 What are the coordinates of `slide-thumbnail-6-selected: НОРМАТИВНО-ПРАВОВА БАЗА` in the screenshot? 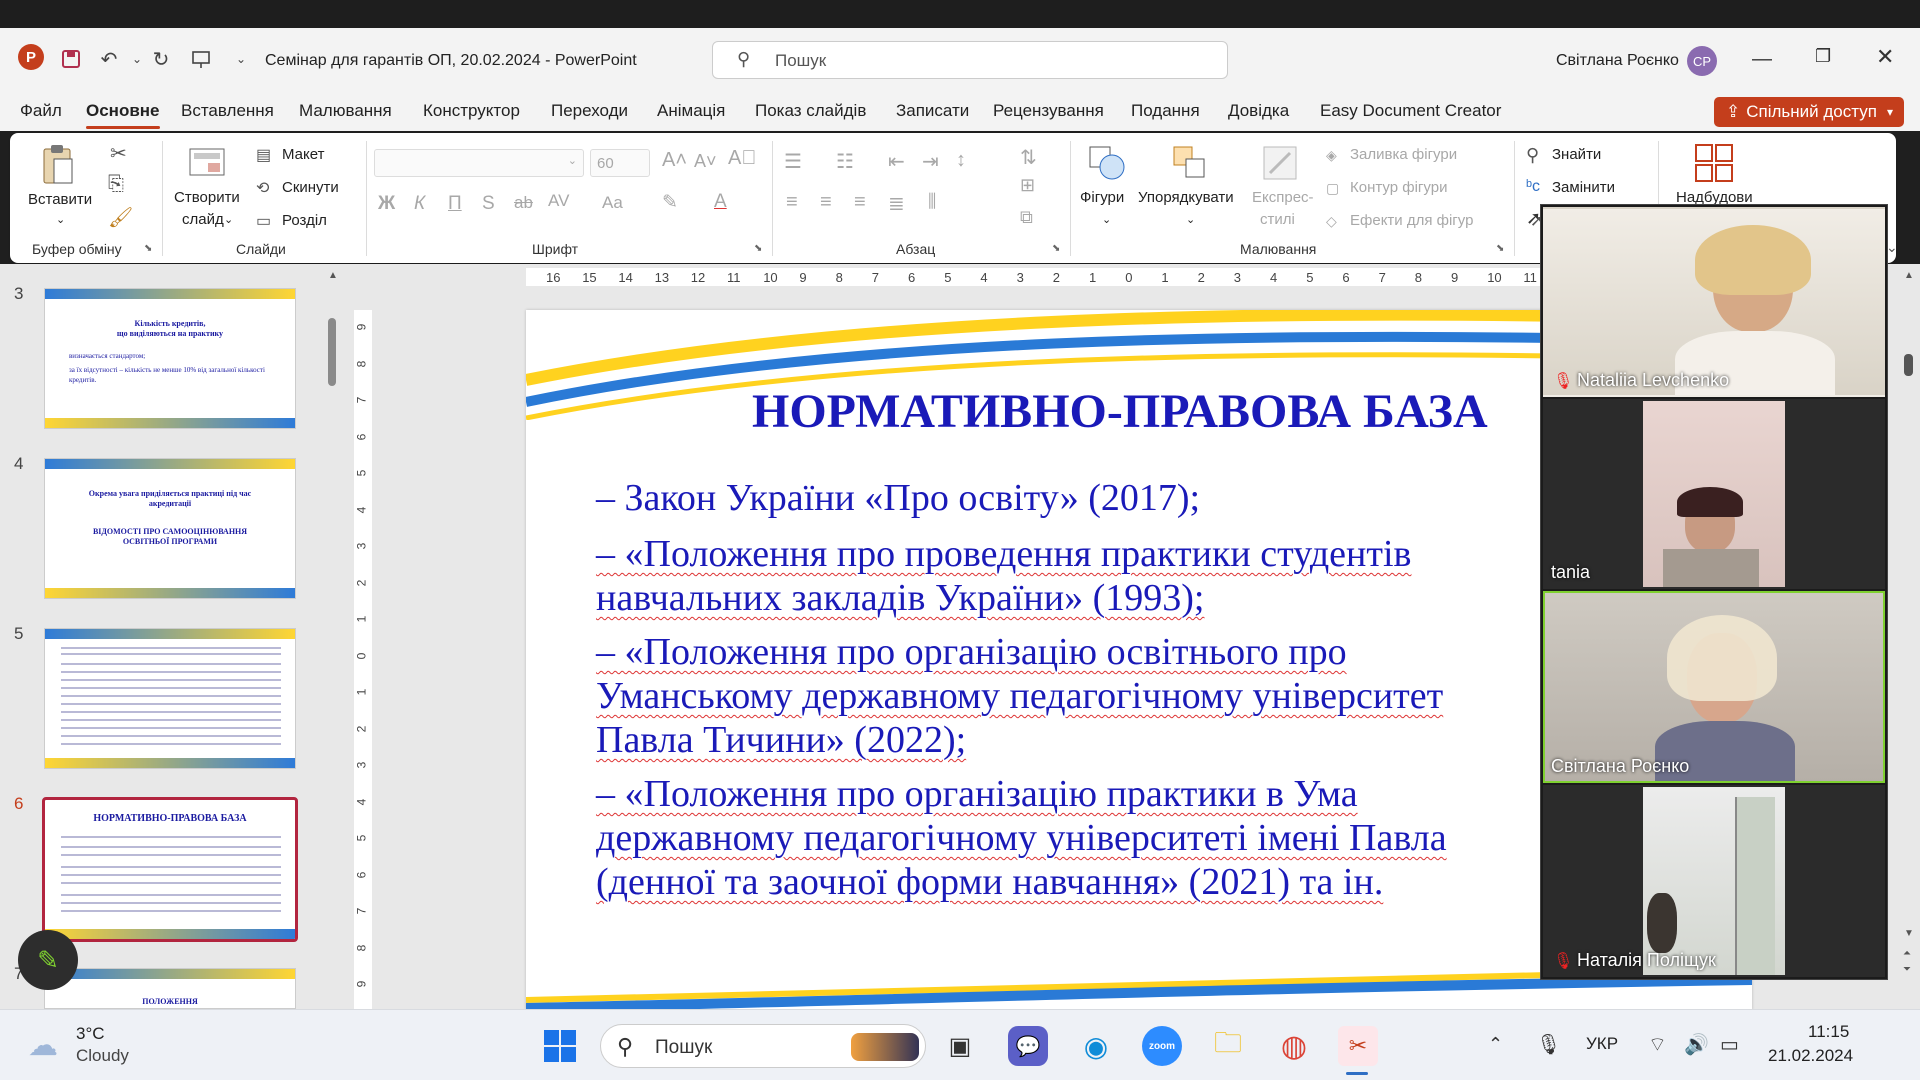 It's located at (170, 869).